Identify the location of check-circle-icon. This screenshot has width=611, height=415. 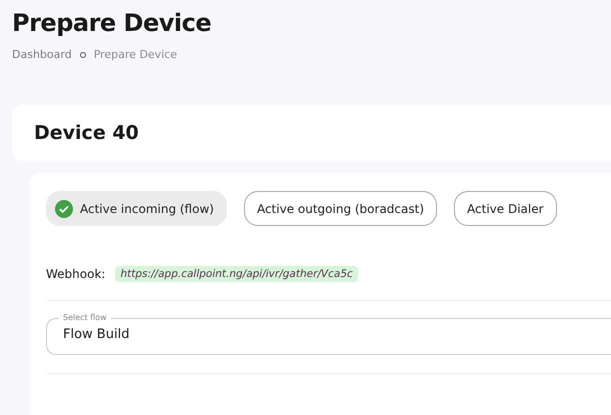
(64, 209).